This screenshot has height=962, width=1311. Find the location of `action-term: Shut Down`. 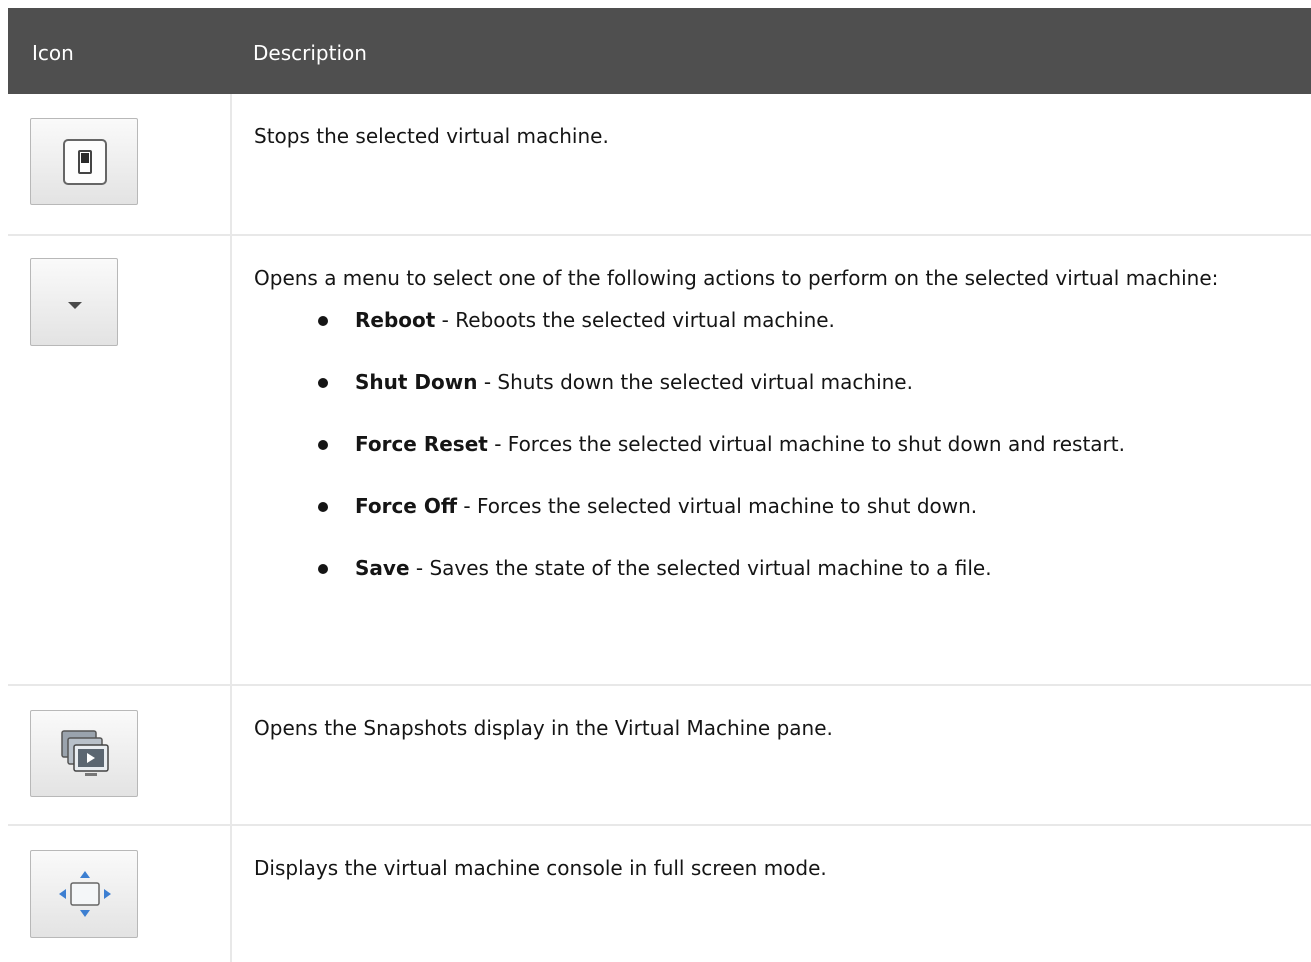

action-term: Shut Down is located at coordinates (416, 382).